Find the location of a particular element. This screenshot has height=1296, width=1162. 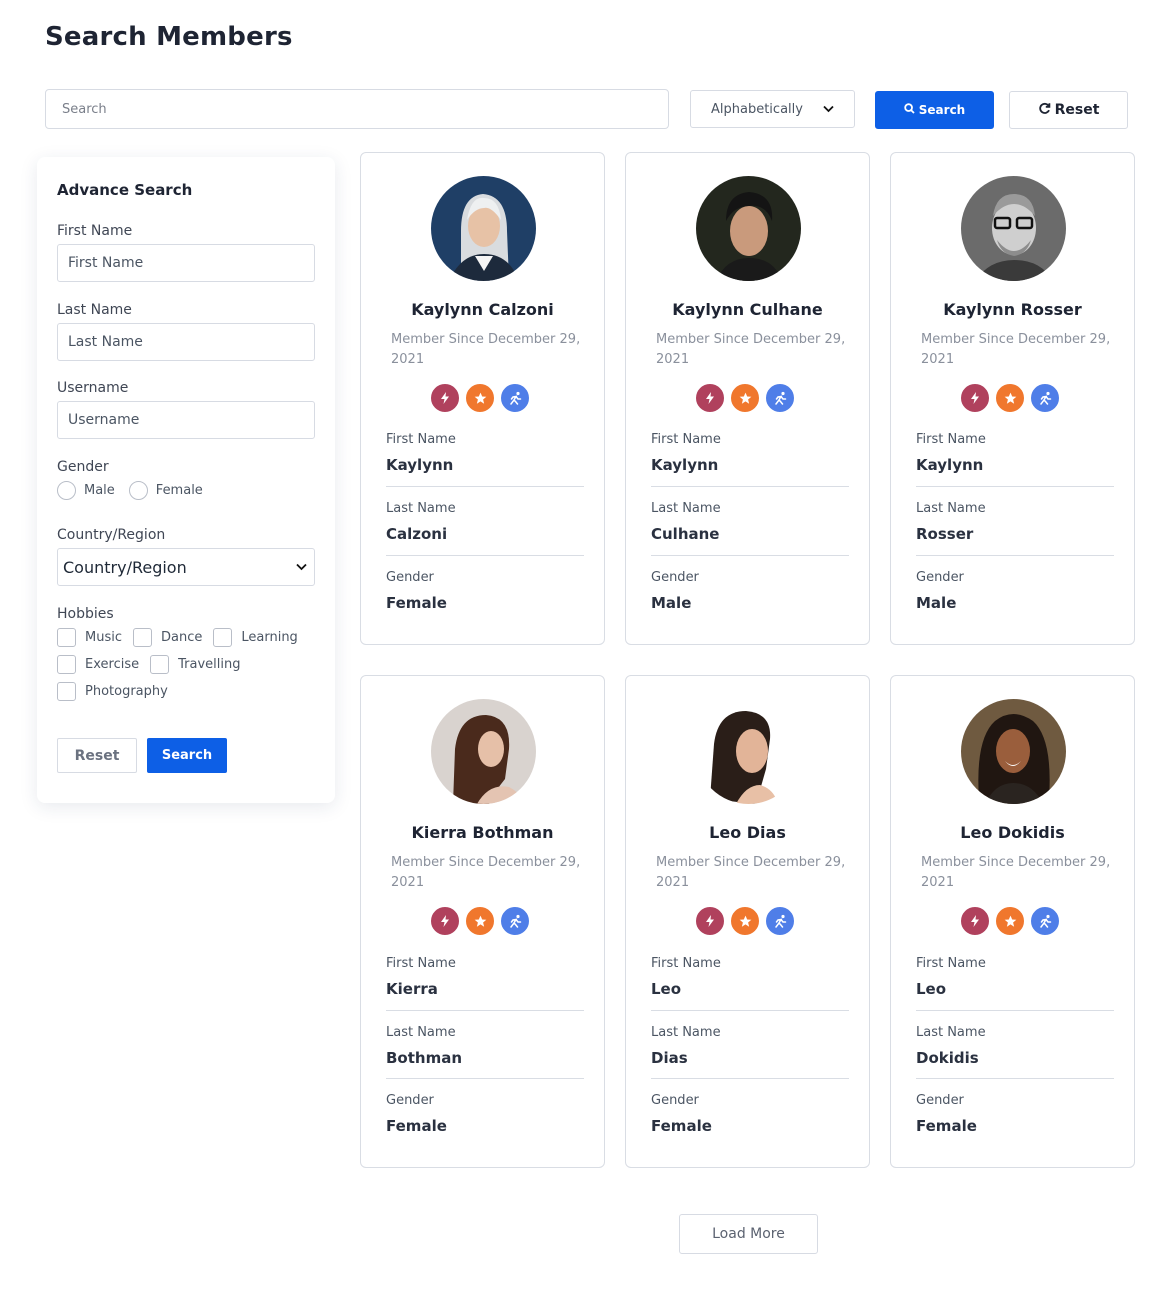

hobby-checkbox-music is located at coordinates (66, 637).